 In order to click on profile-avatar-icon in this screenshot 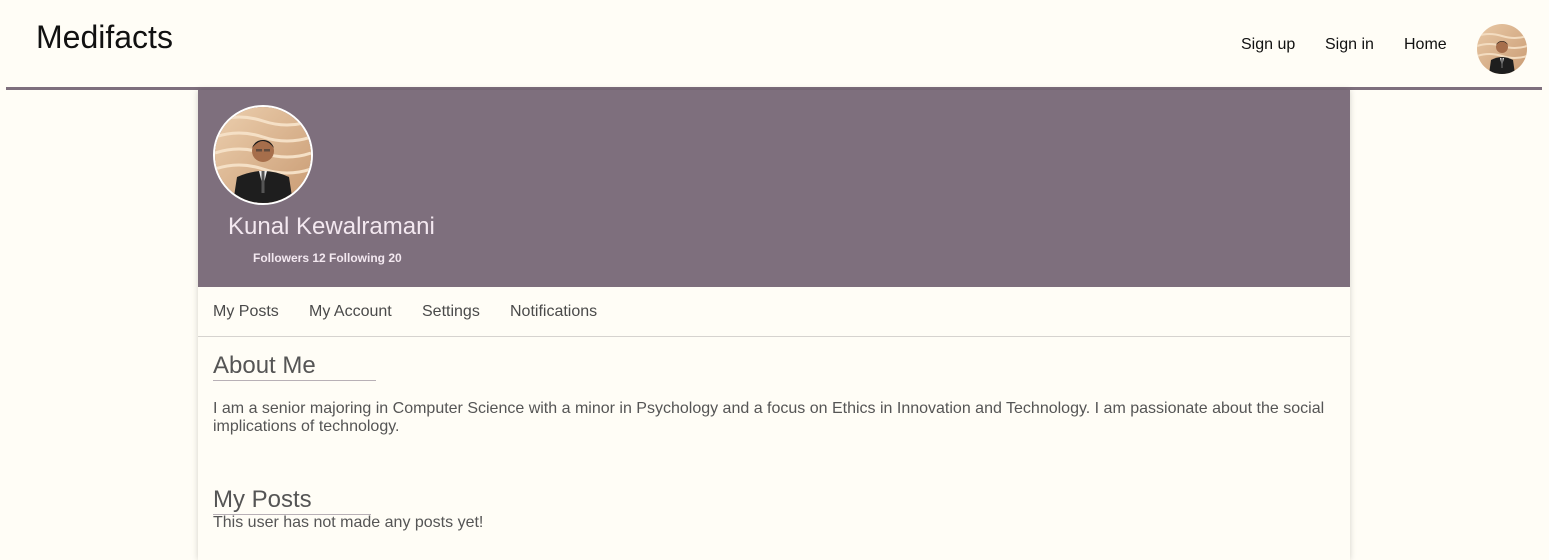, I will do `click(263, 155)`.